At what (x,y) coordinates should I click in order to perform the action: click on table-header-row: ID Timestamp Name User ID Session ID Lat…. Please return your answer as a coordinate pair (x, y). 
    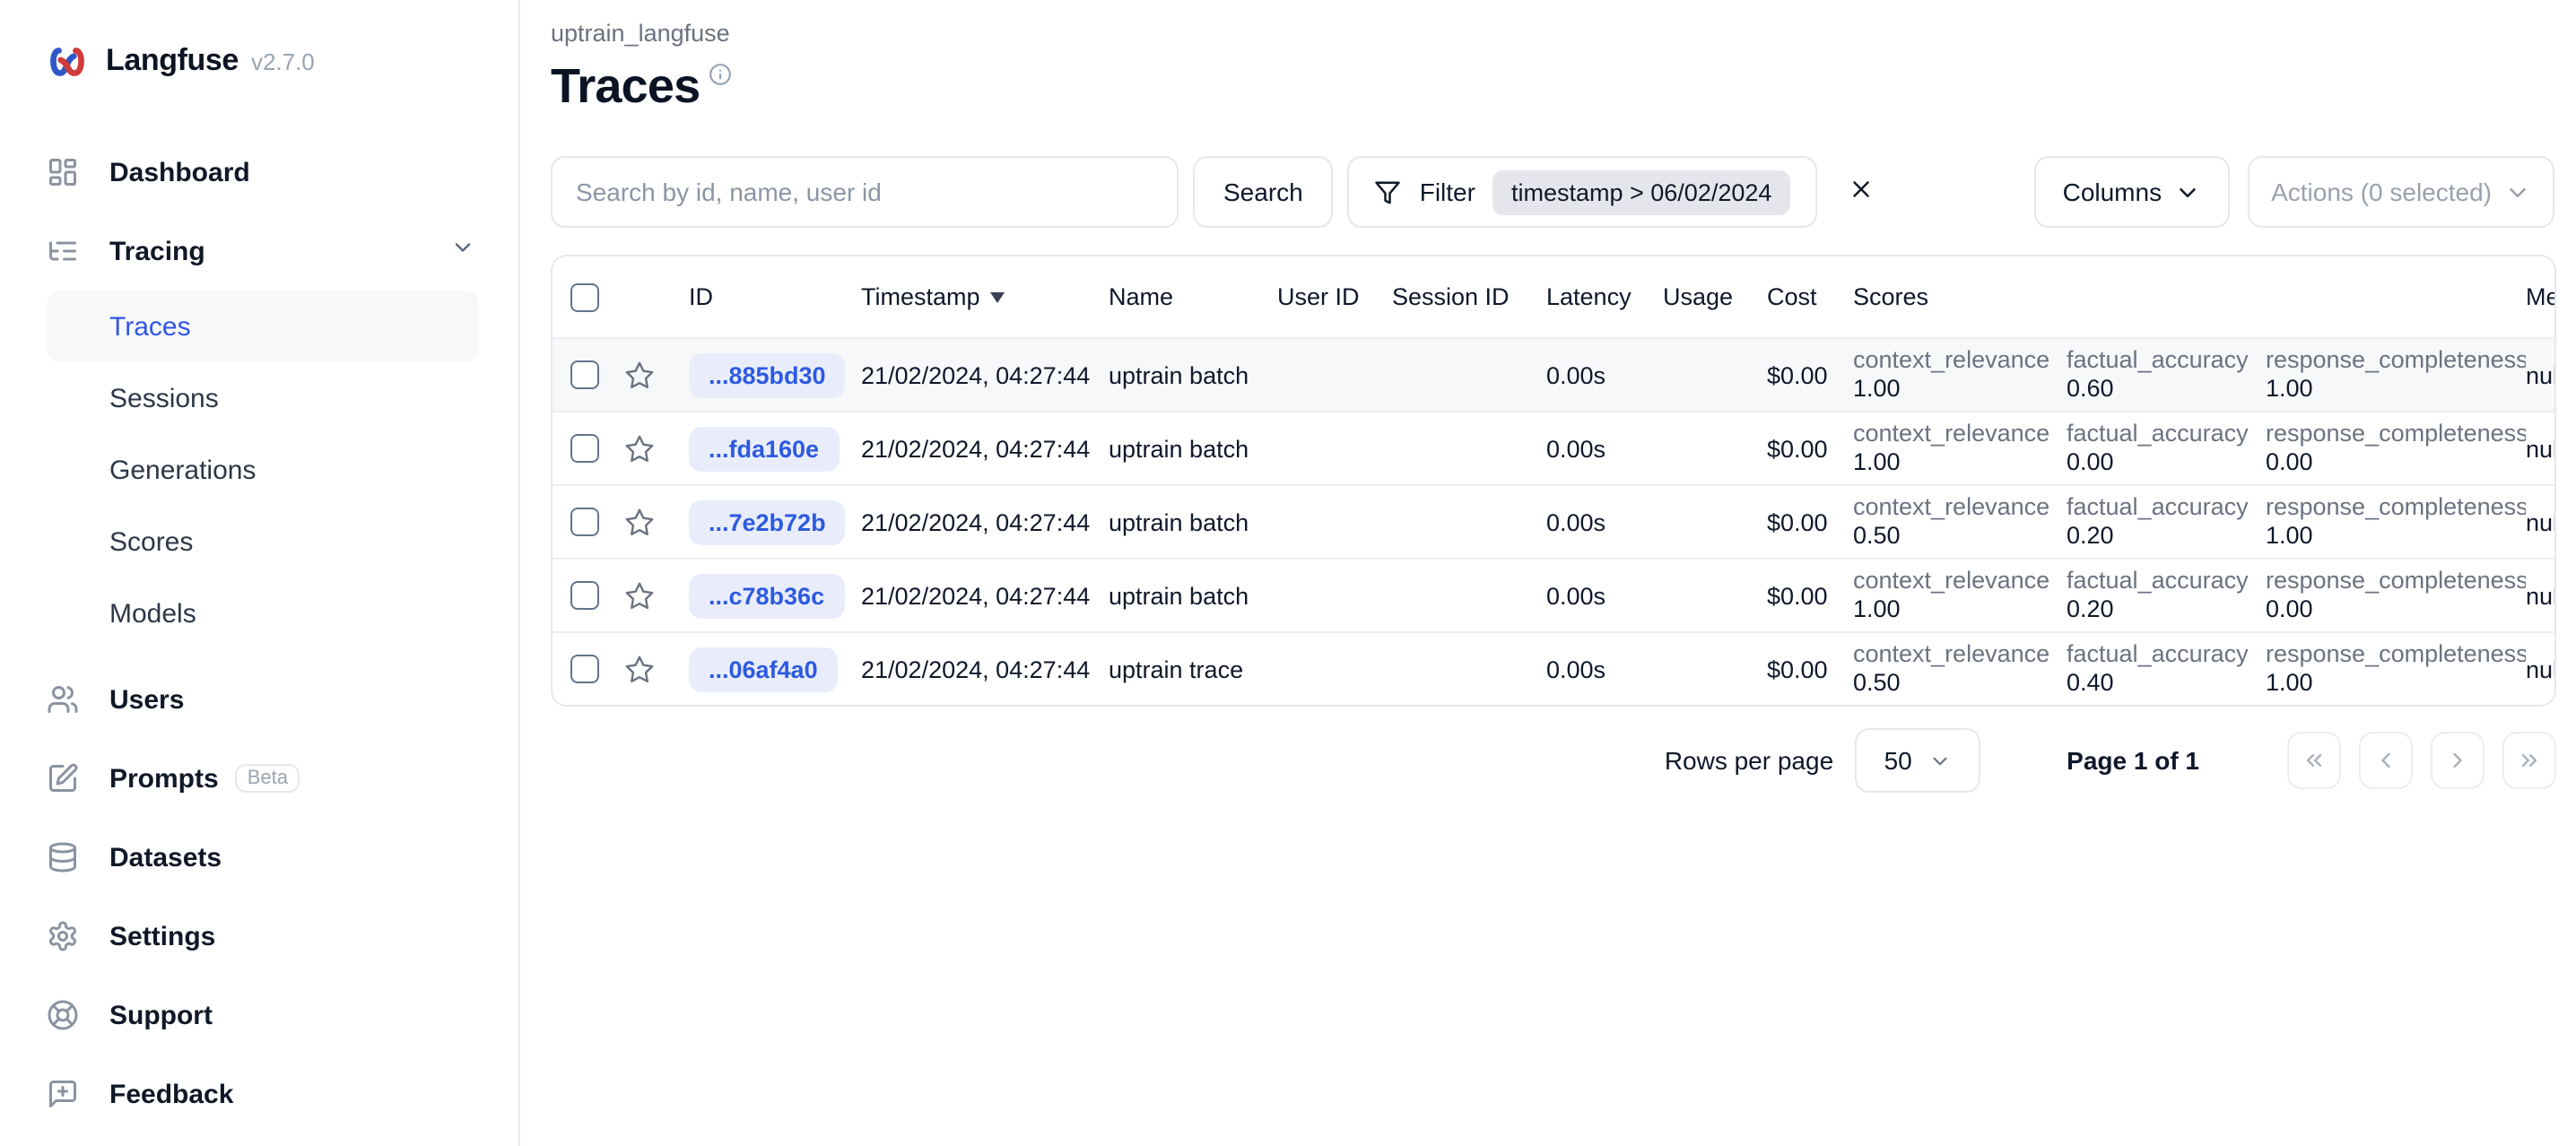
    Looking at the image, I should click on (1553, 296).